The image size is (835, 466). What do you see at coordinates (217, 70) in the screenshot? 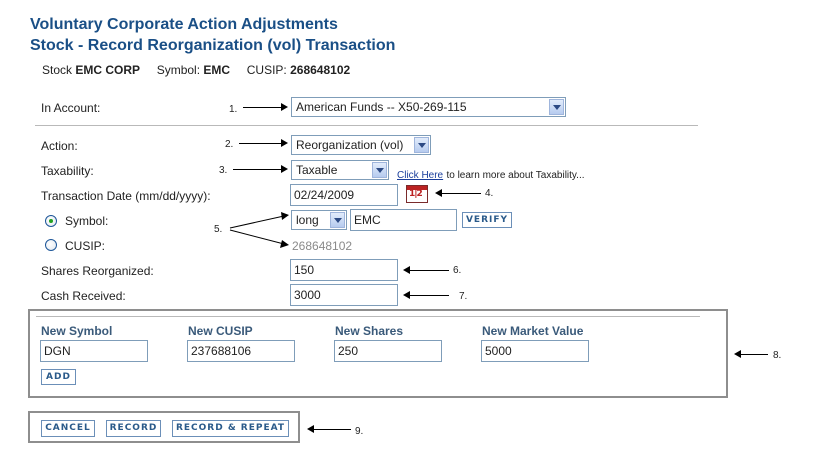
I see `stock-symbol: EMC` at bounding box center [217, 70].